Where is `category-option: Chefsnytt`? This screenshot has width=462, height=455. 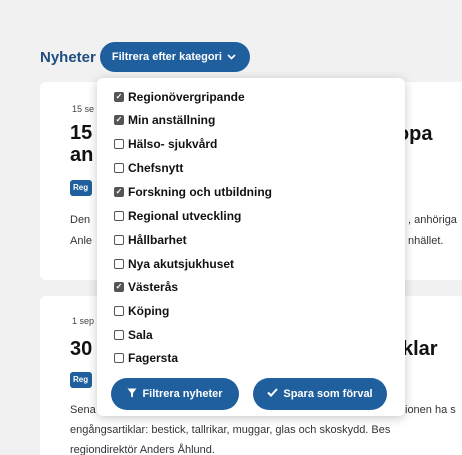
category-option: Chefsnytt is located at coordinates (148, 168).